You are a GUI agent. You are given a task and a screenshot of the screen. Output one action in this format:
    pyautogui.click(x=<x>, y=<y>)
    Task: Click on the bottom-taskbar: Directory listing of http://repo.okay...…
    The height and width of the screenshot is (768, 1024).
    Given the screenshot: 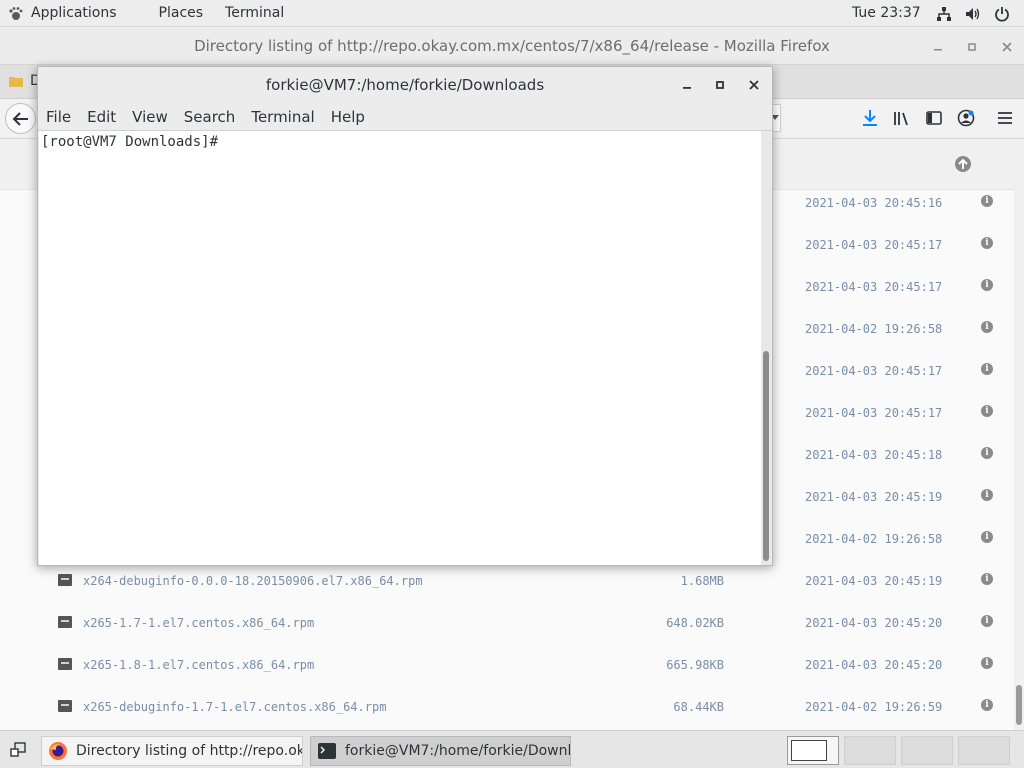 What is the action you would take?
    pyautogui.click(x=512, y=749)
    